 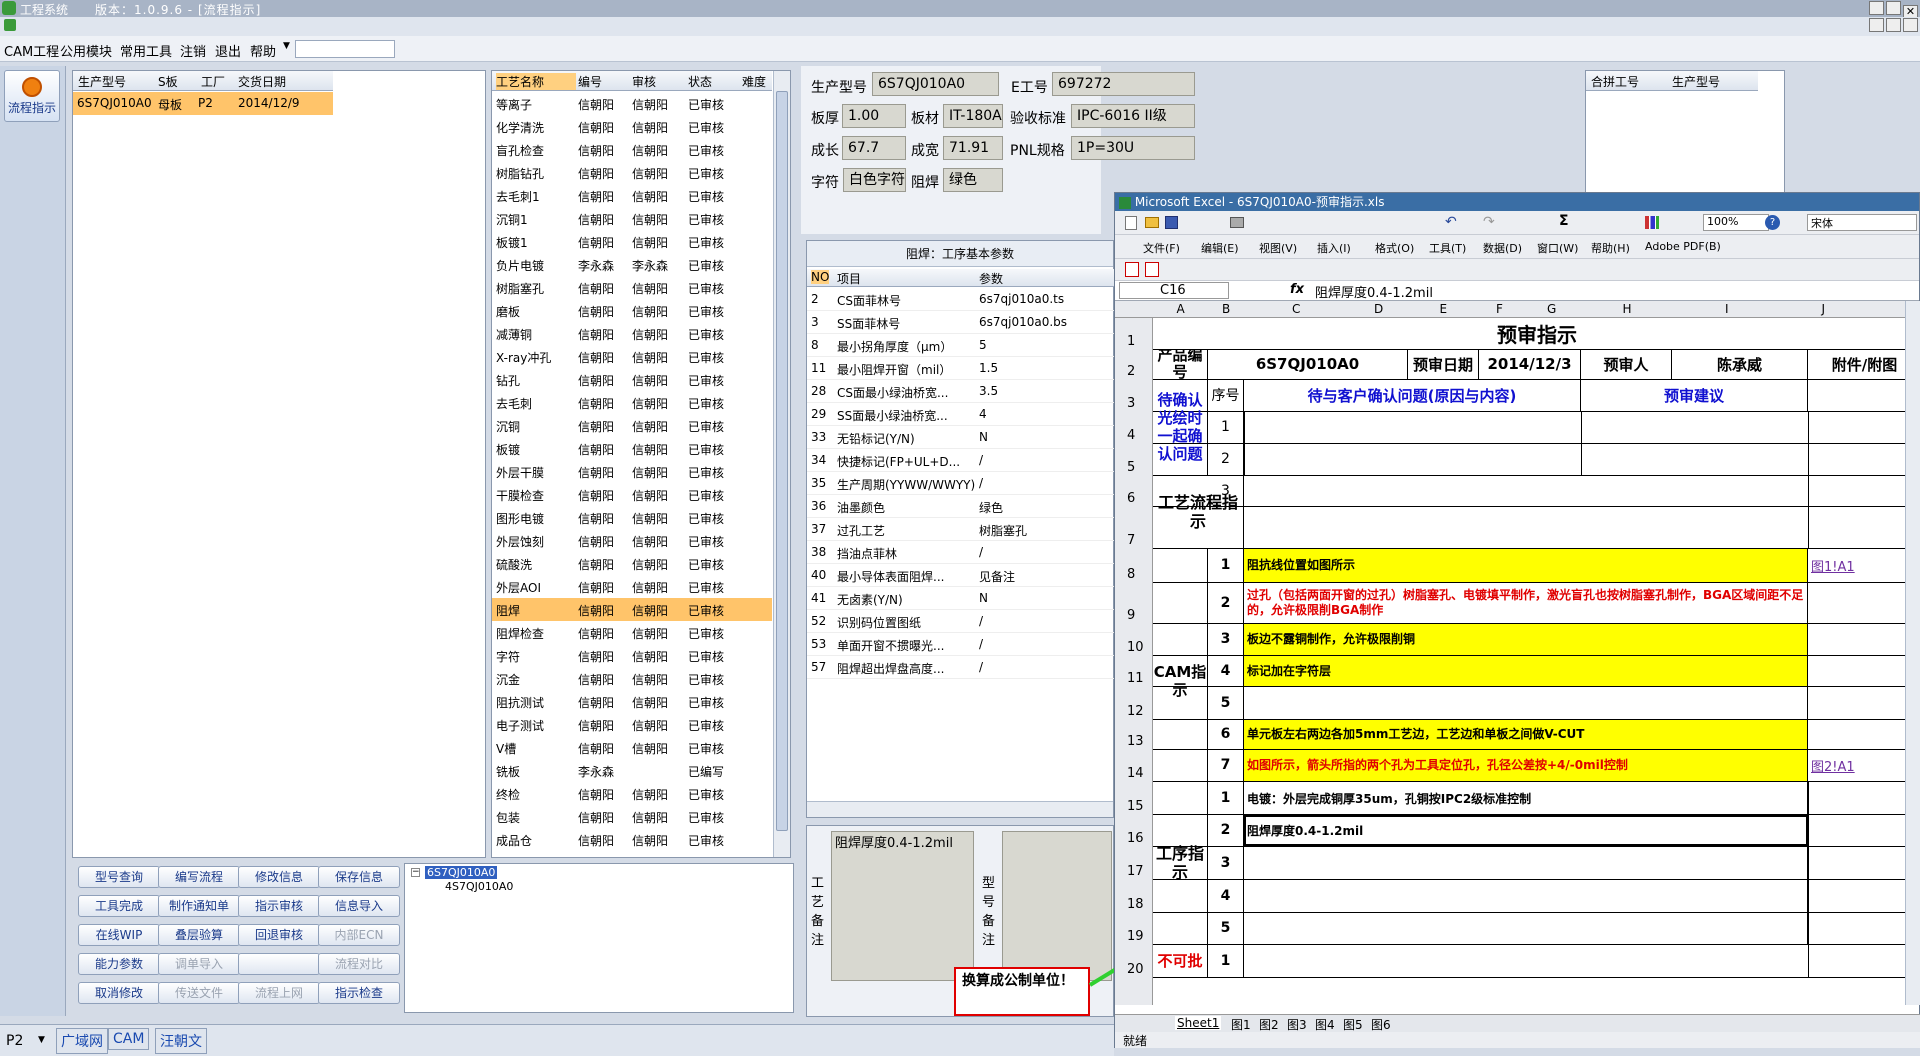 I want to click on undo-icon: ↶, so click(x=1451, y=222).